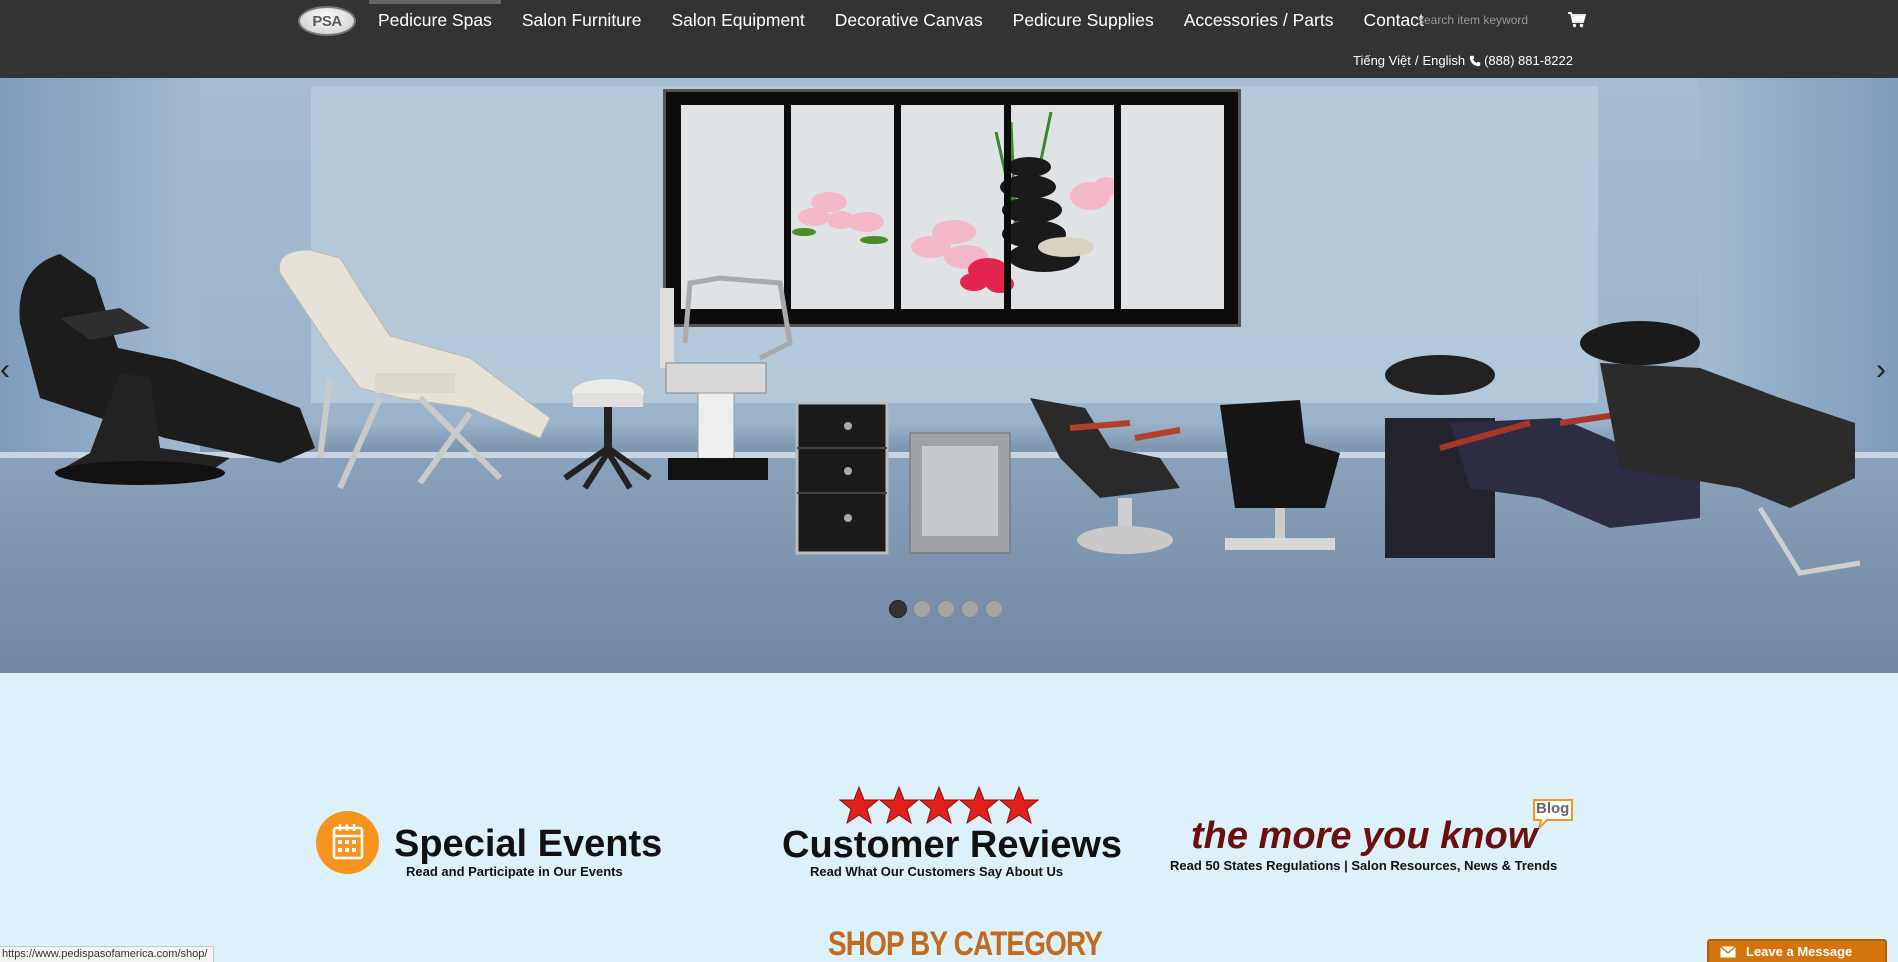  I want to click on nav-decorative-canvas: Decorative Canvas, so click(909, 20).